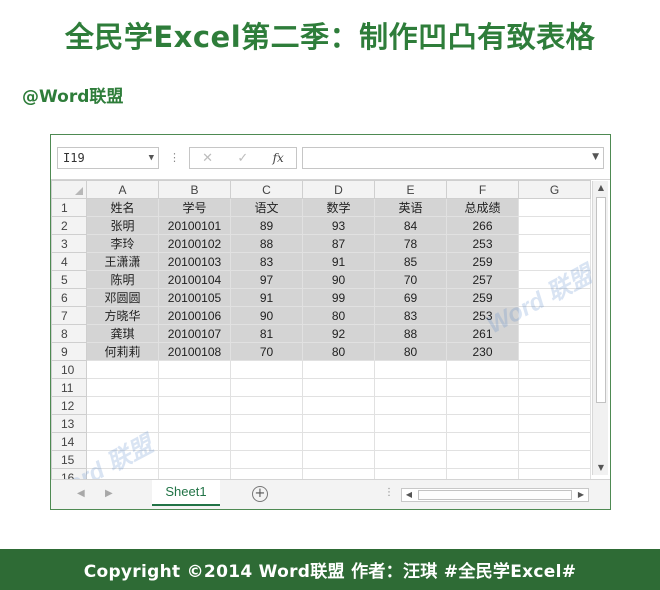 The width and height of the screenshot is (660, 590). I want to click on row-header: 1, so click(69, 207).